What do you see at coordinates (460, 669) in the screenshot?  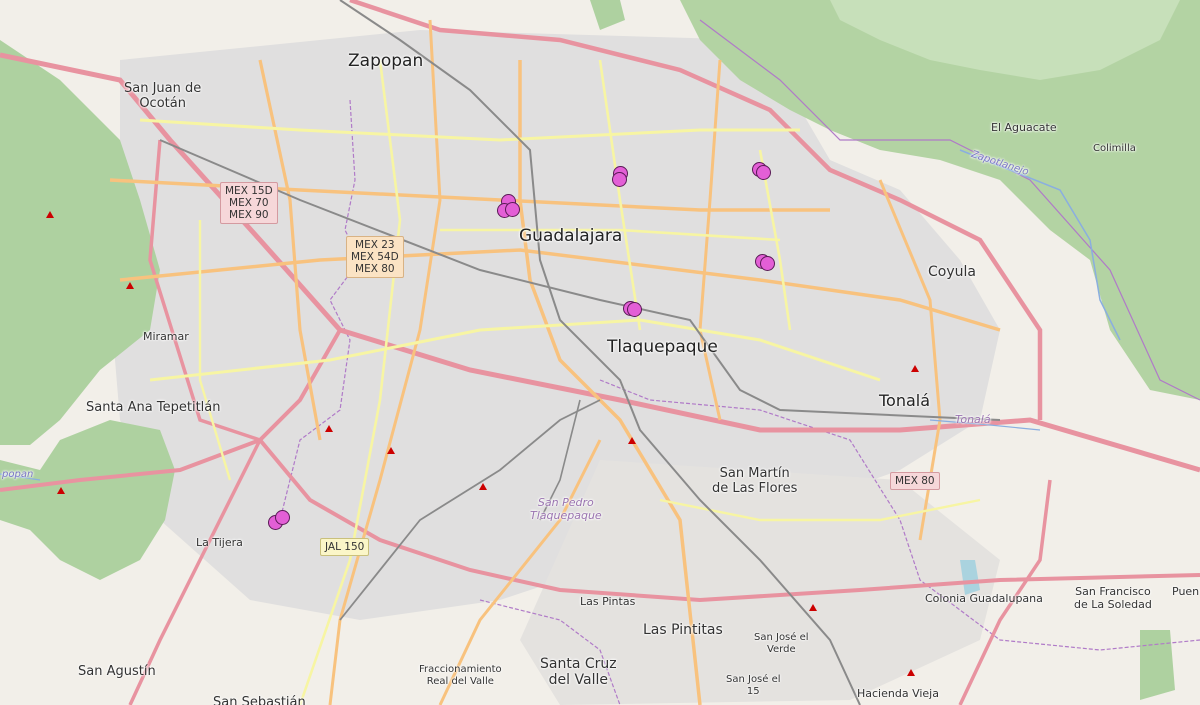 I see `place-label-line: Fraccionamiento` at bounding box center [460, 669].